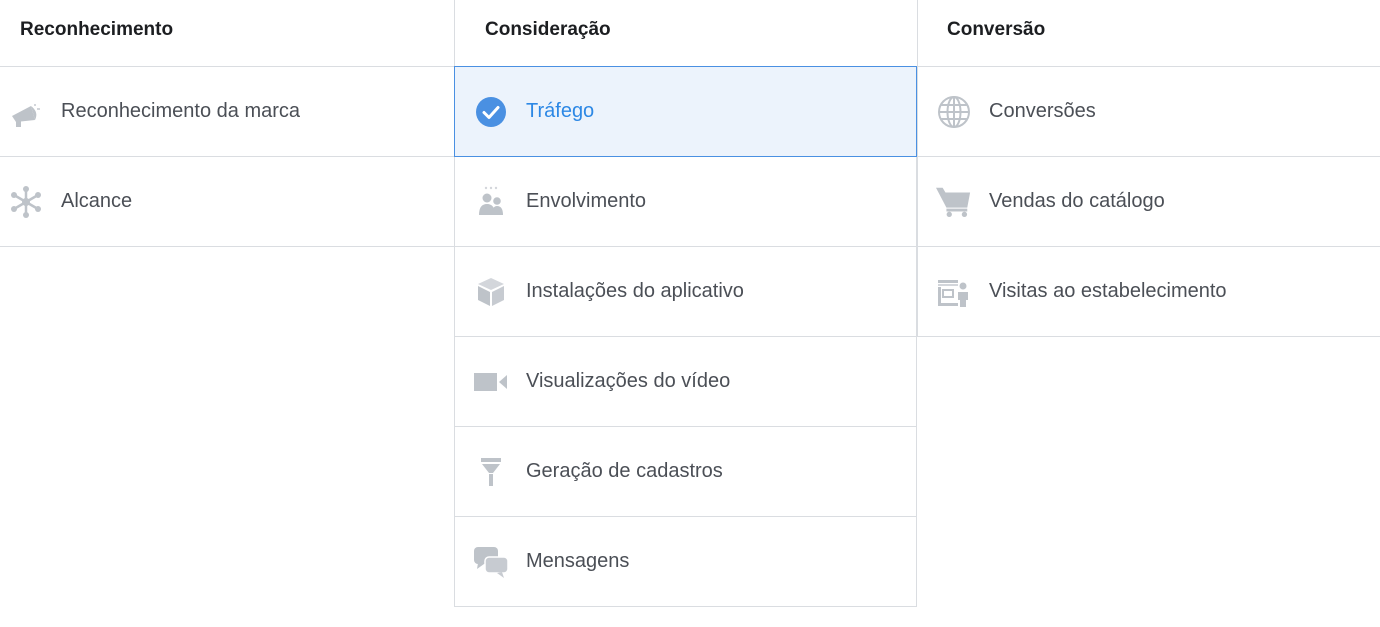 The image size is (1380, 627). I want to click on objective-brand-awareness: Reconhecimento da marca, so click(227, 112).